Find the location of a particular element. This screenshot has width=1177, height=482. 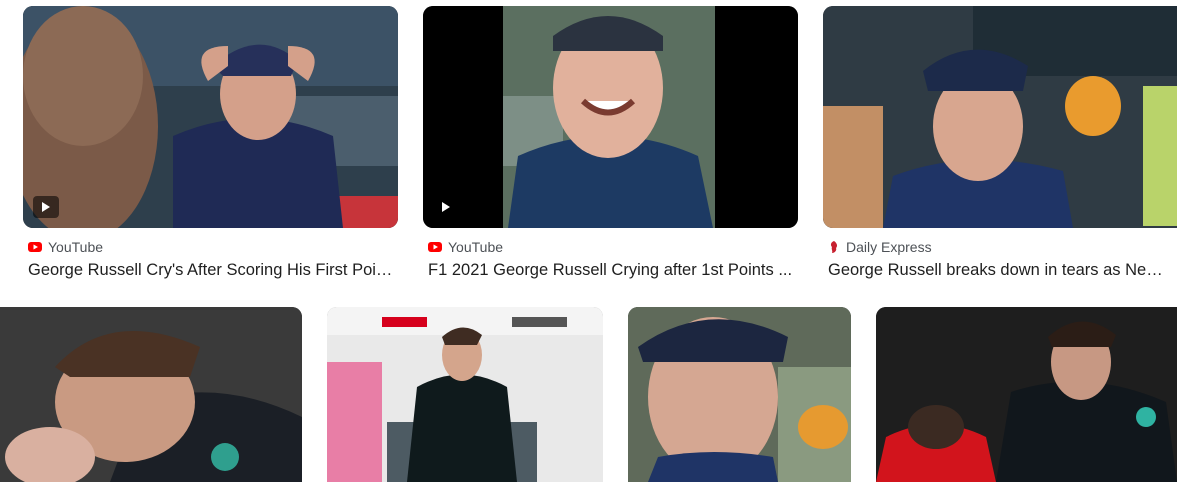

result-source: Daily Express is located at coordinates (880, 247).